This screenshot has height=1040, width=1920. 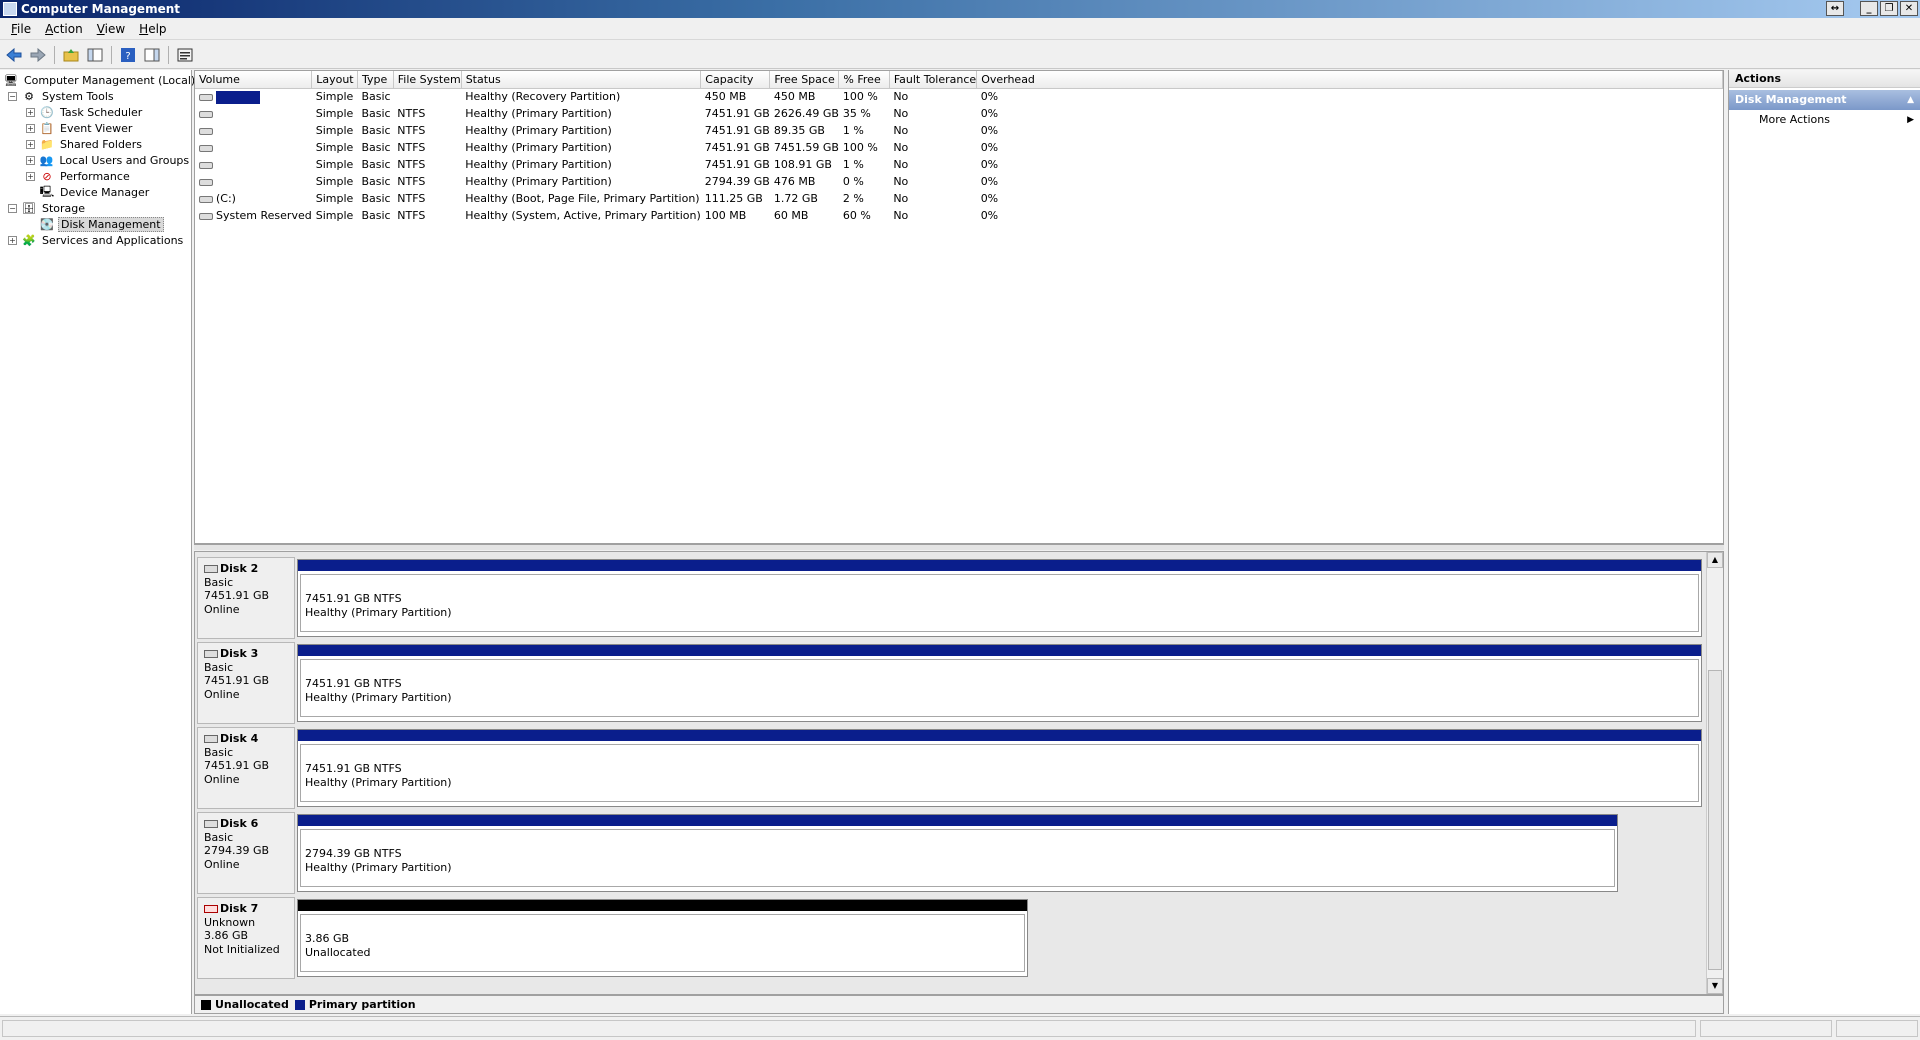 I want to click on pane-splitter, so click(x=959, y=547).